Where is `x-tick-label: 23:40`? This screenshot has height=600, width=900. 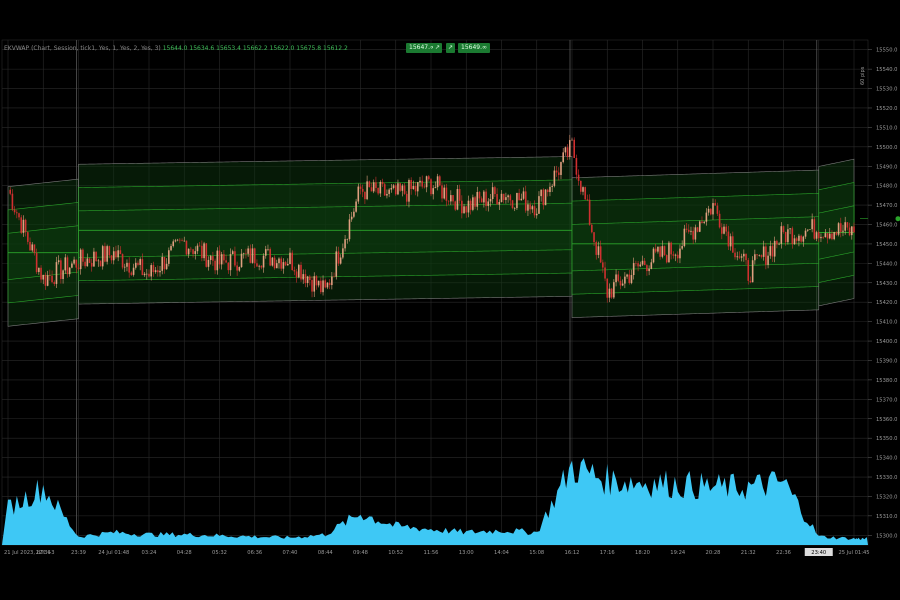
x-tick-label: 23:40 is located at coordinates (818, 553).